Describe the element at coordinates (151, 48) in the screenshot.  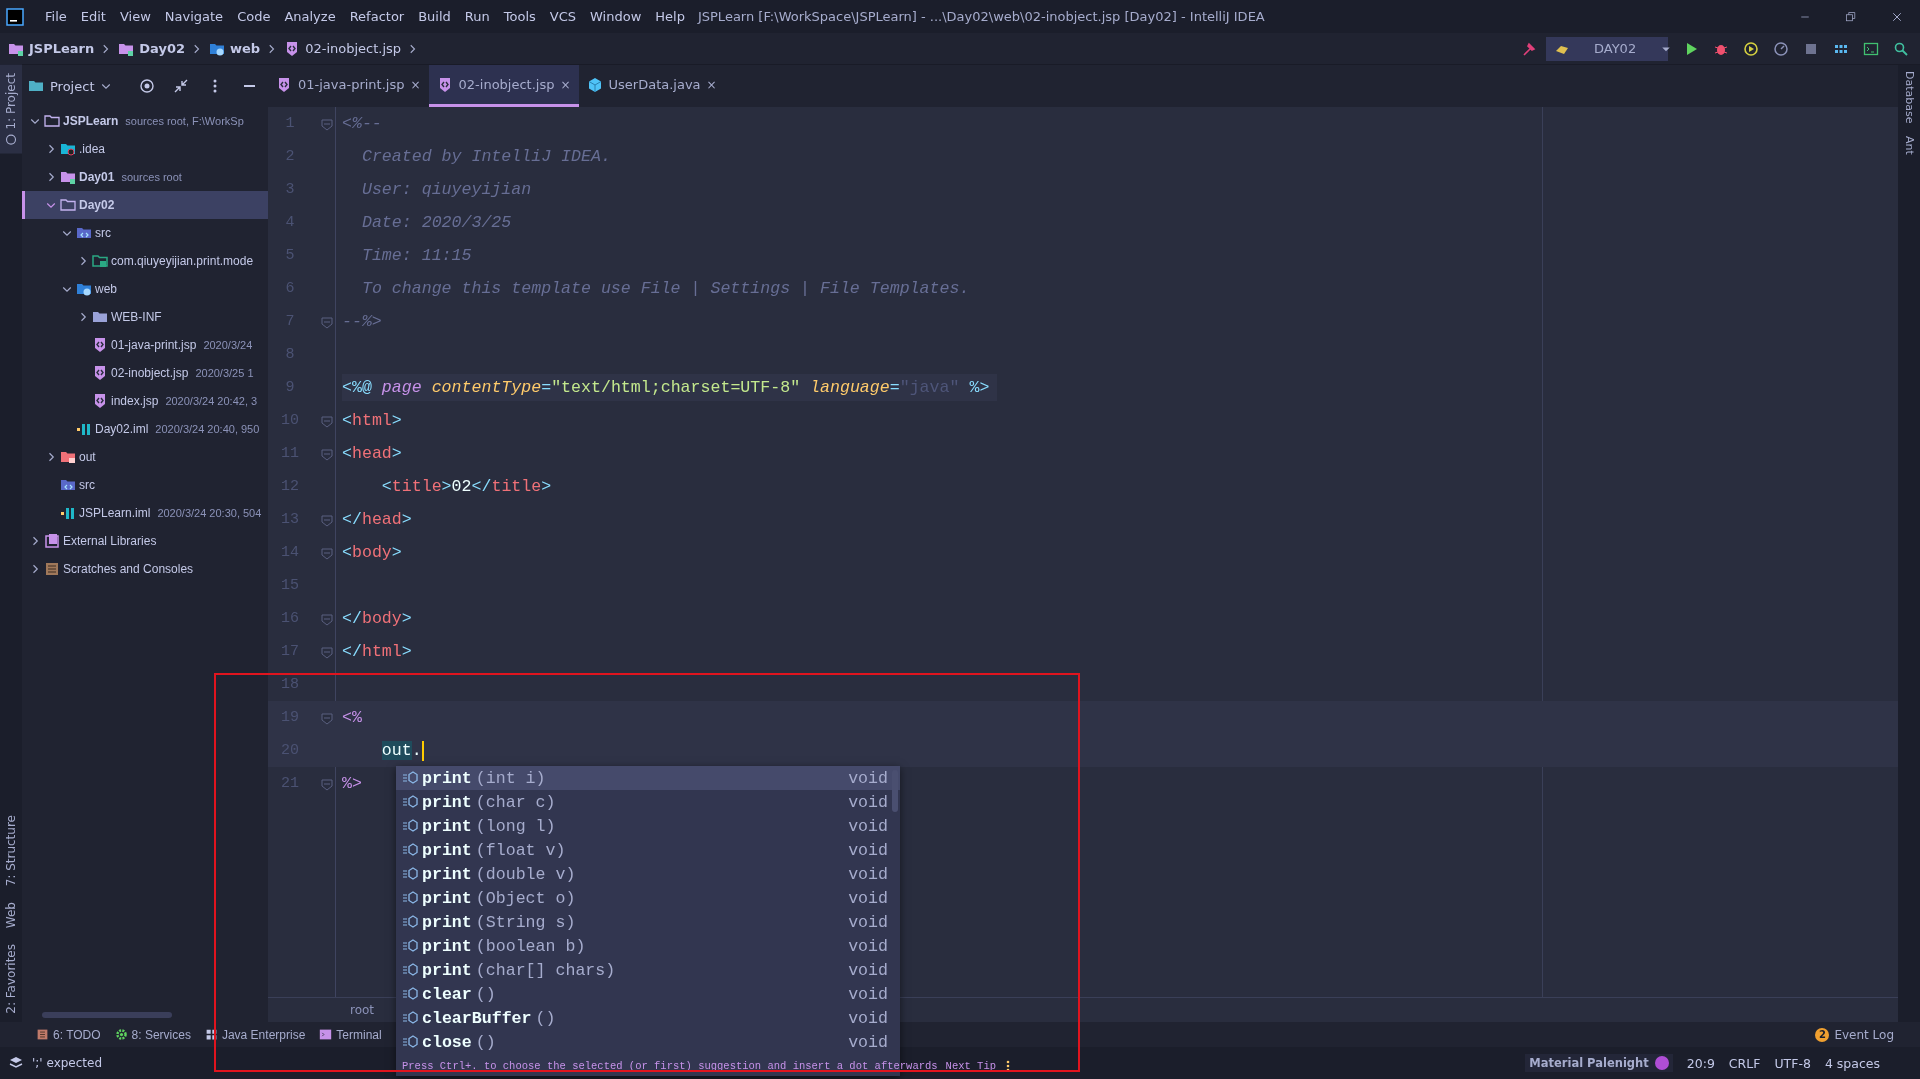
I see `breadcrumb: Day02` at that location.